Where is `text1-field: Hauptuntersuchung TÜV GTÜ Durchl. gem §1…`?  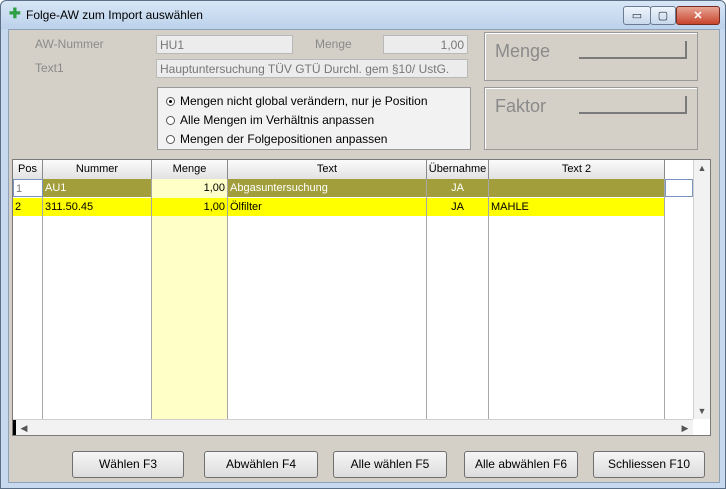
text1-field: Hauptuntersuchung TÜV GTÜ Durchl. gem §1… is located at coordinates (312, 68).